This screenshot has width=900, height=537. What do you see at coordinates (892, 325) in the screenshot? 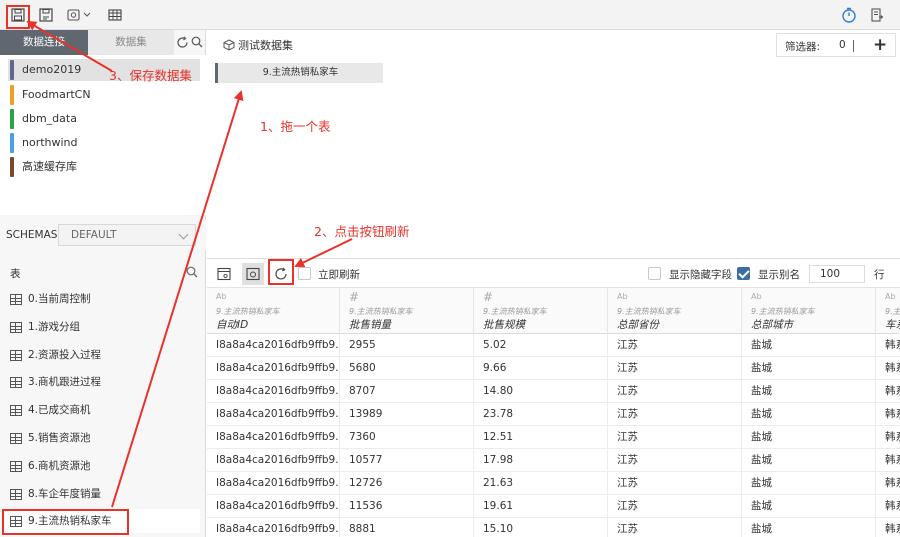
I see `field-name: 车系` at bounding box center [892, 325].